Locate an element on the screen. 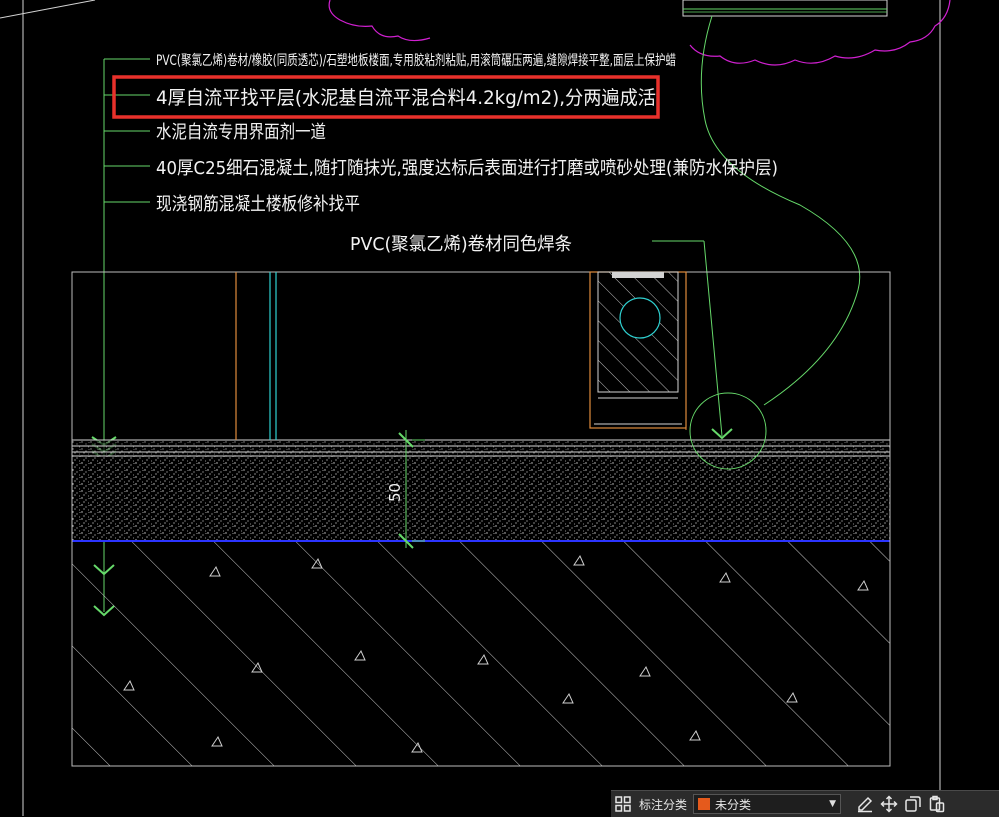 This screenshot has width=999, height=817. category-label: 标注分类 is located at coordinates (663, 804).